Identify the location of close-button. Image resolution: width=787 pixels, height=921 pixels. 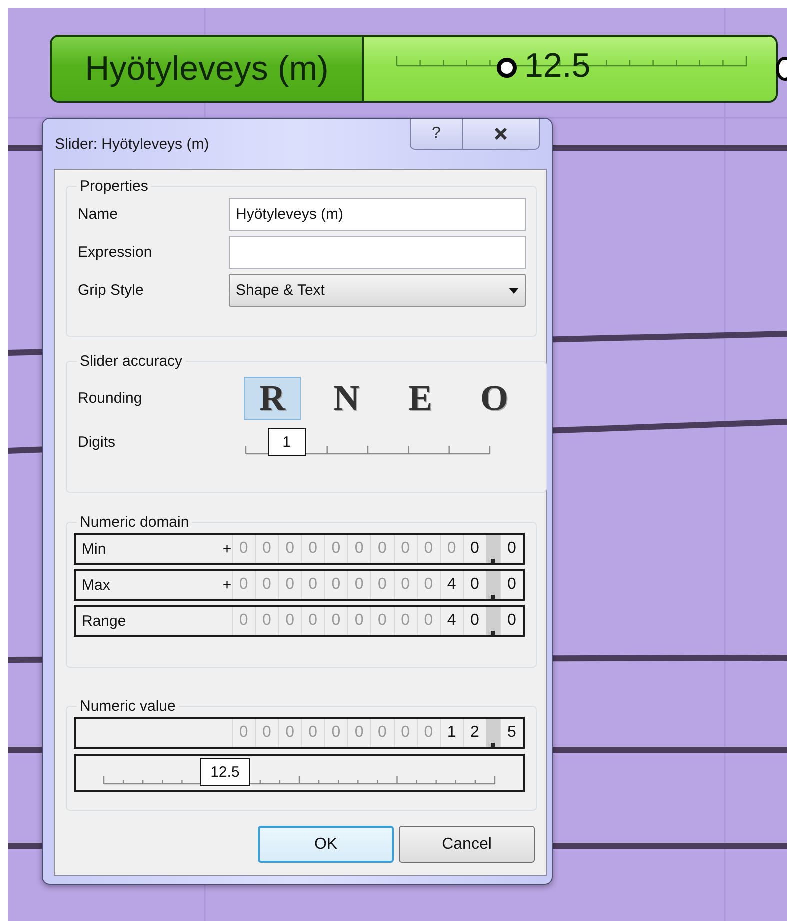
(501, 134).